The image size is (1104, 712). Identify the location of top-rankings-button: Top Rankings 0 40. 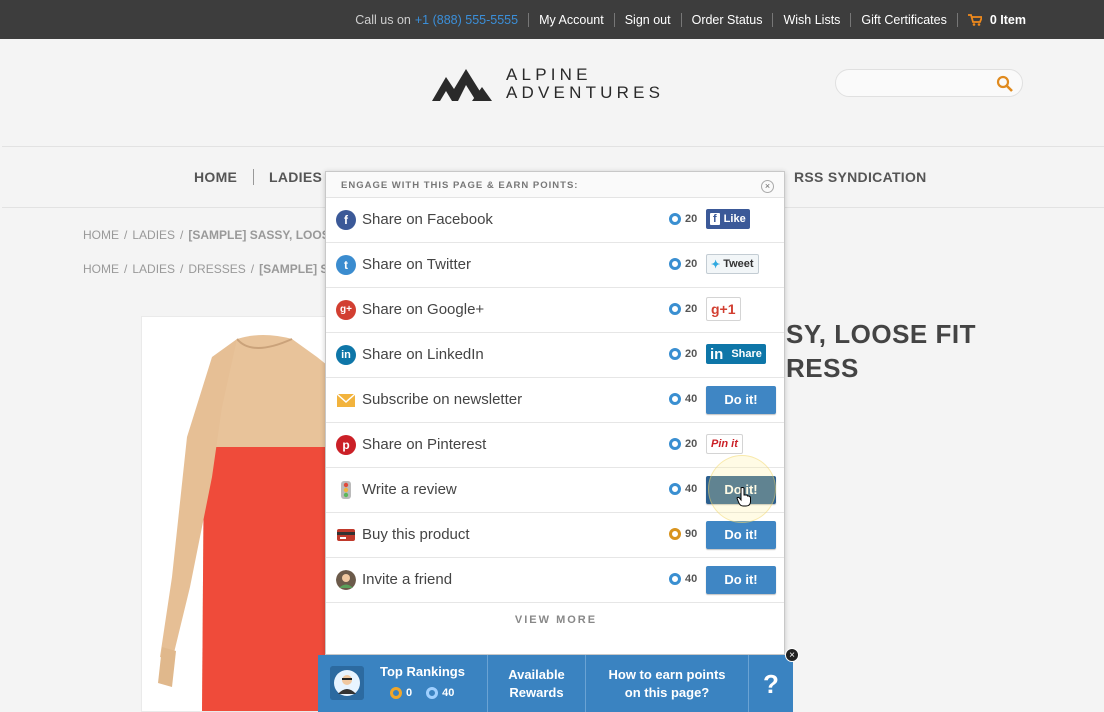
(403, 683).